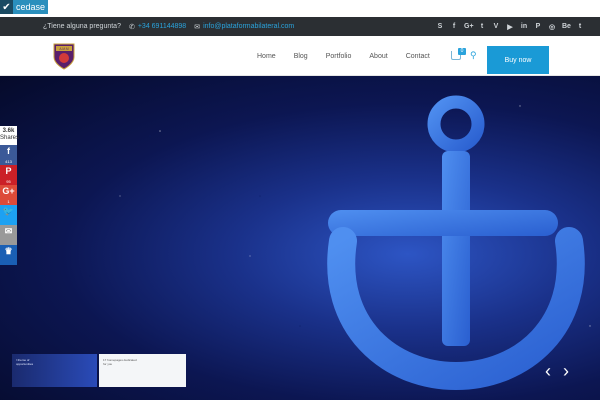 This screenshot has width=600, height=400. What do you see at coordinates (8, 201) in the screenshot?
I see `google-plus-share-count: 1` at bounding box center [8, 201].